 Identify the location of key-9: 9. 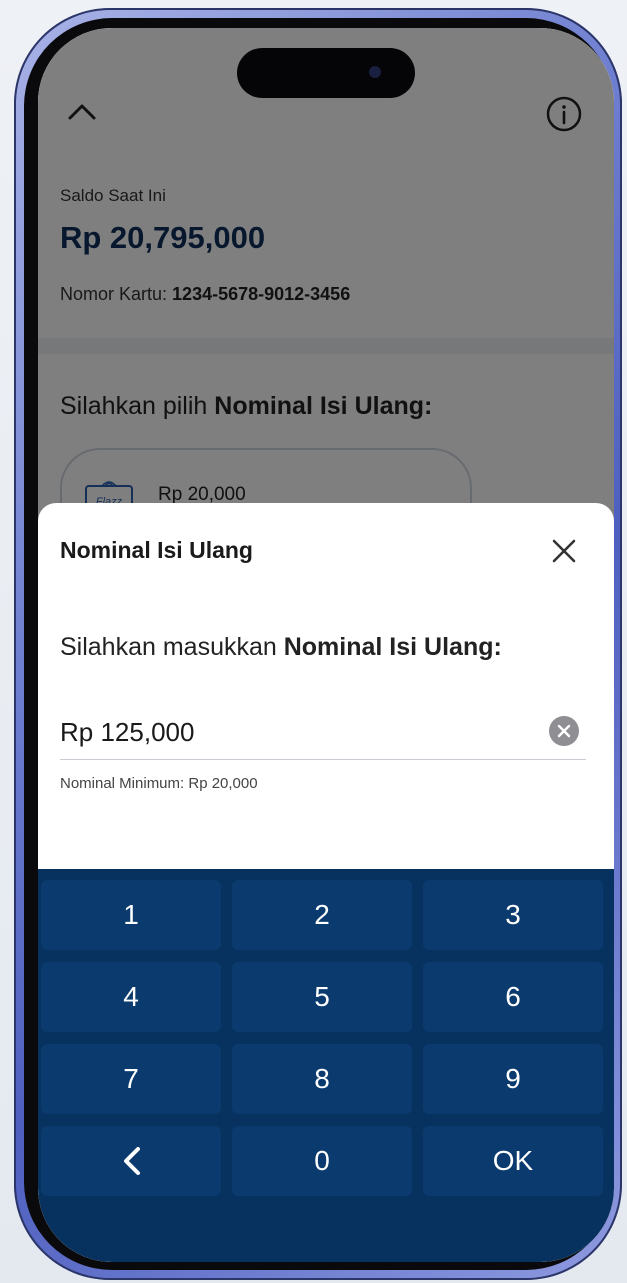
(513, 1079).